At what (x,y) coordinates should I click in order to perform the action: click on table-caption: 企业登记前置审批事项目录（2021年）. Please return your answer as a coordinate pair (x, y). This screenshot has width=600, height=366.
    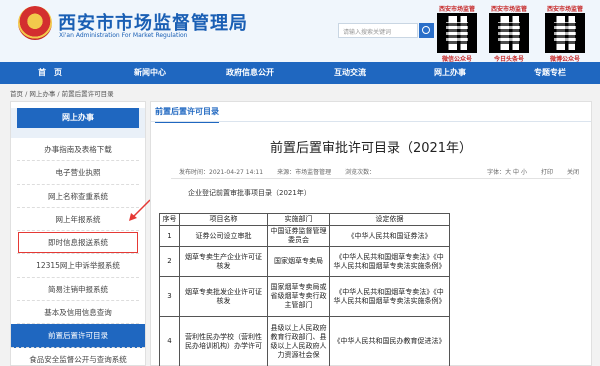
    Looking at the image, I should click on (249, 193).